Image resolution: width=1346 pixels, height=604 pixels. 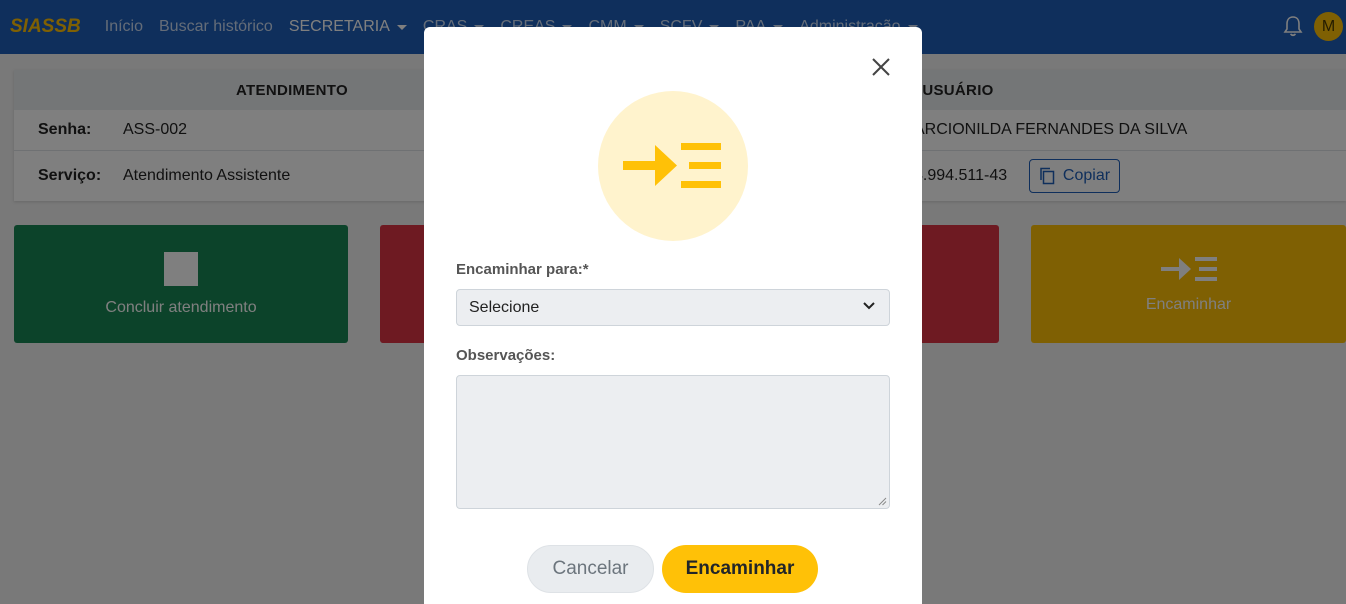 What do you see at coordinates (882, 501) in the screenshot?
I see `resize-grip-icon` at bounding box center [882, 501].